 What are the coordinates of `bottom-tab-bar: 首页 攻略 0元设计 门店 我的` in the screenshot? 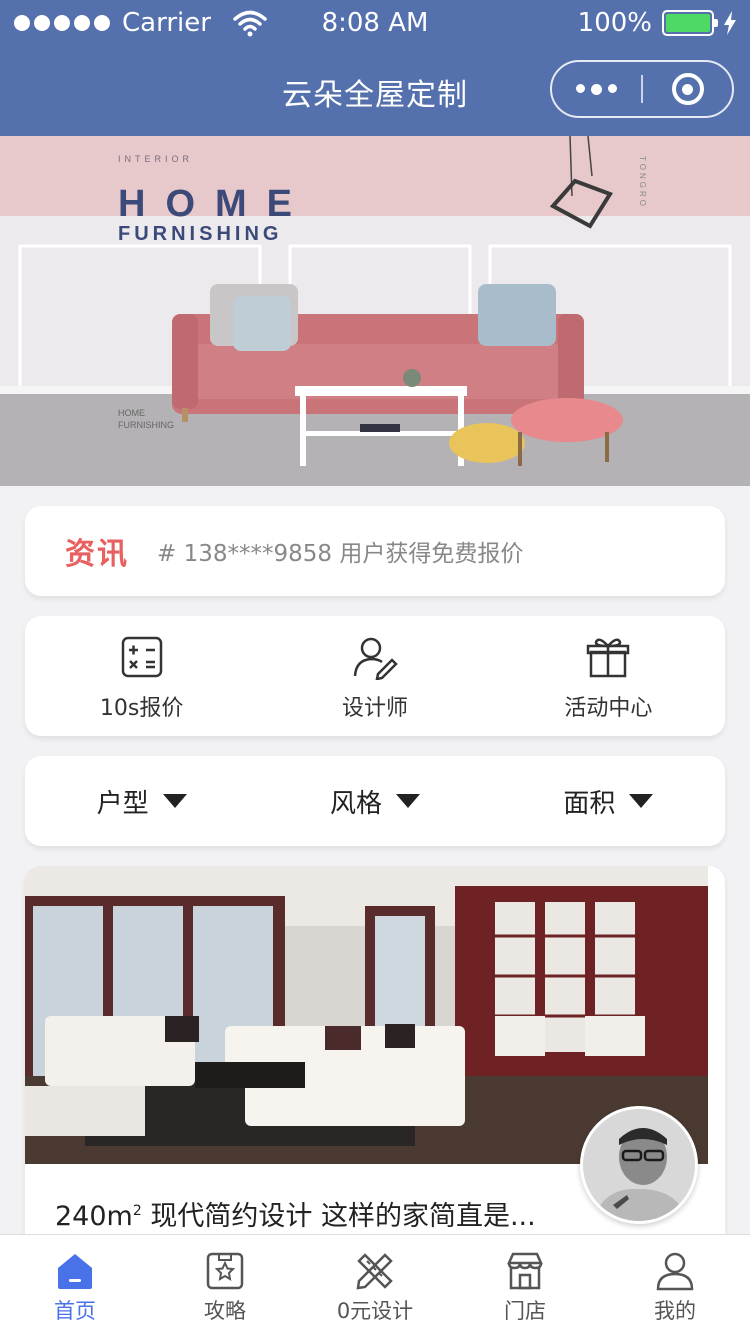 It's located at (375, 1284).